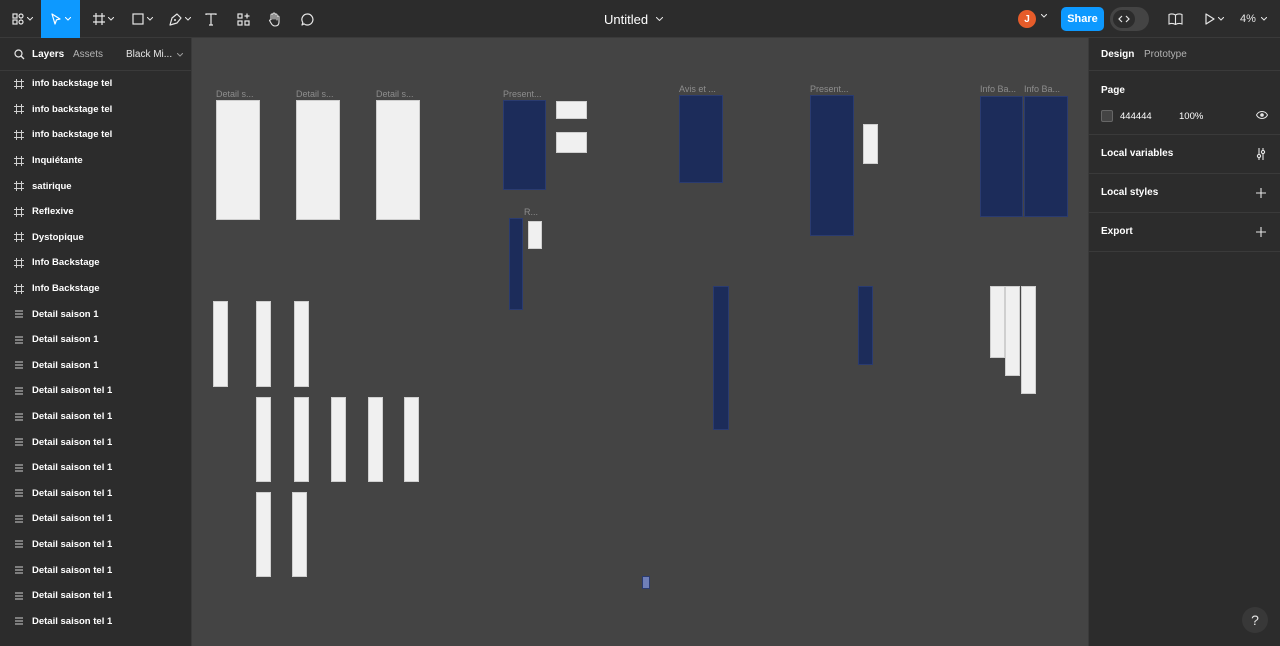 Image resolution: width=1280 pixels, height=646 pixels. What do you see at coordinates (243, 19) in the screenshot?
I see `components-button` at bounding box center [243, 19].